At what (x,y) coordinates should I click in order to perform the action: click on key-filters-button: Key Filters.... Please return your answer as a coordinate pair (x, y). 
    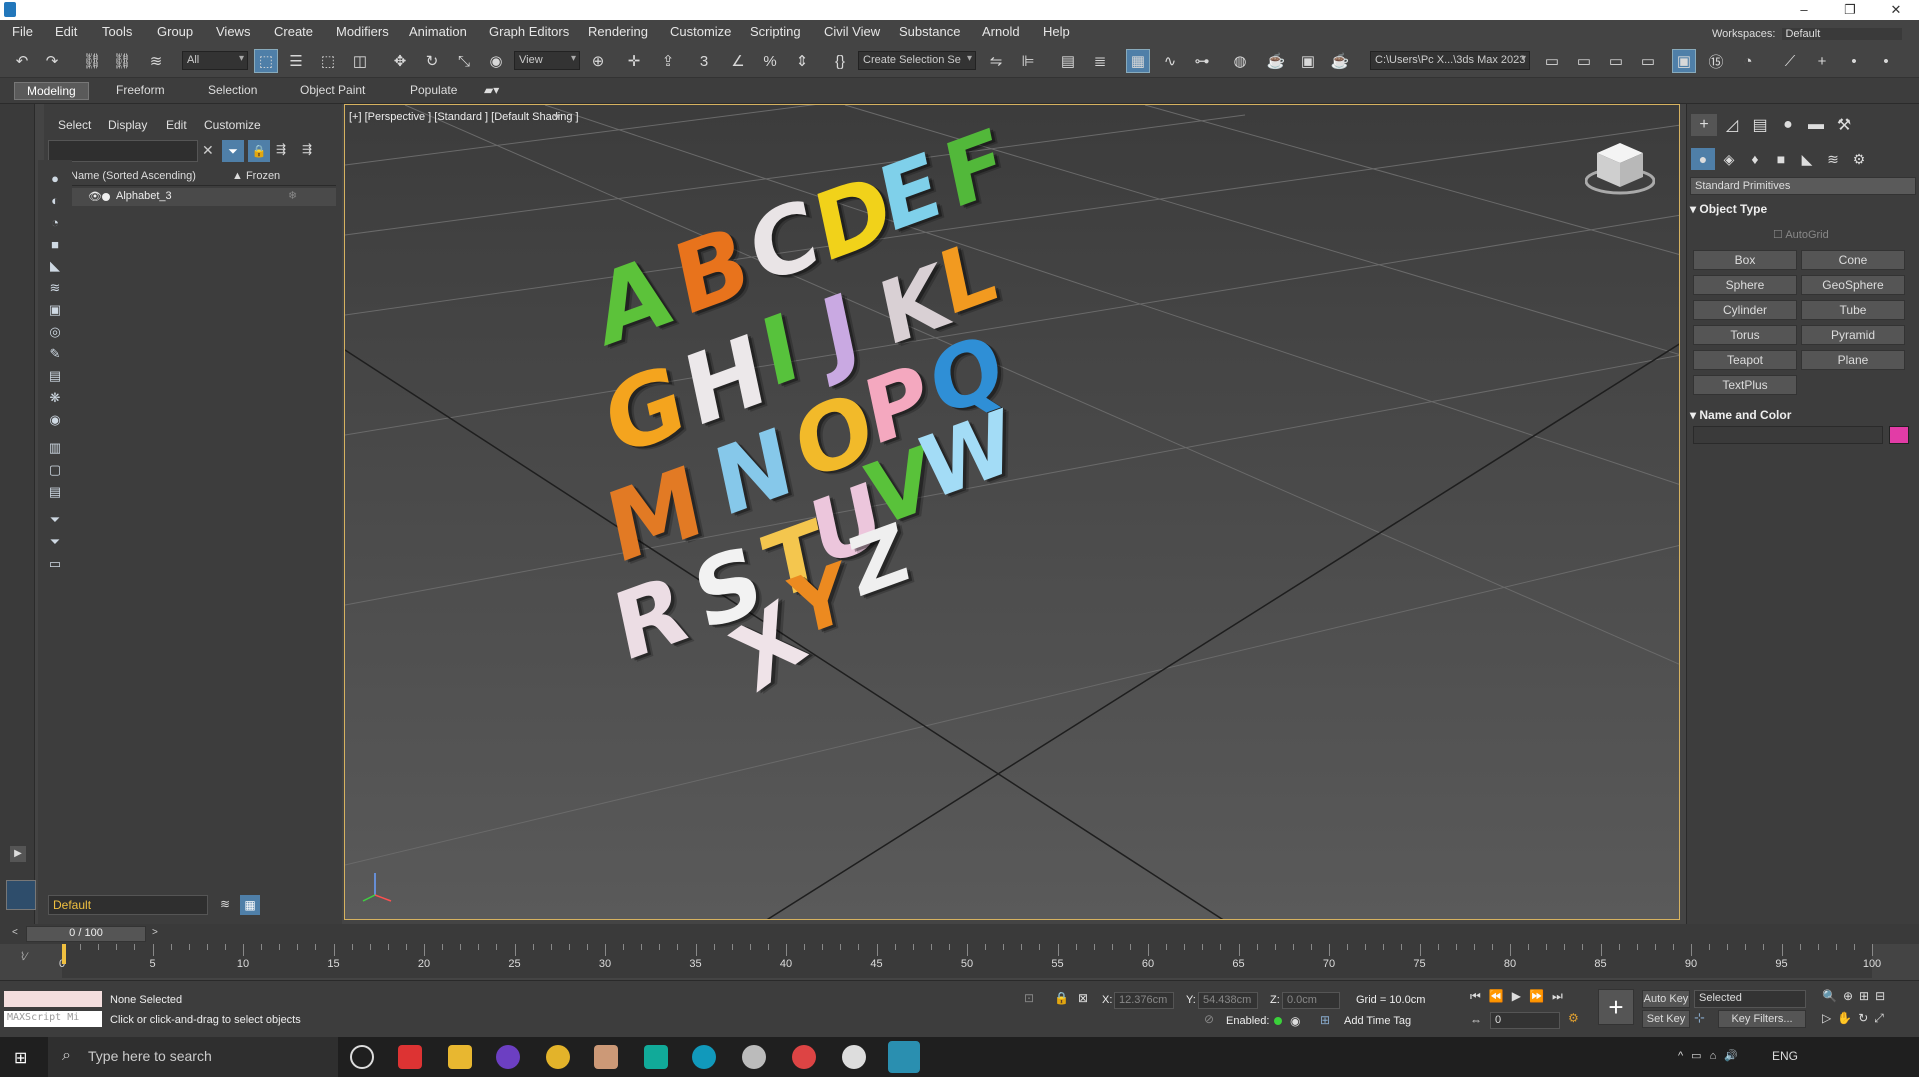
    Looking at the image, I should click on (1762, 1019).